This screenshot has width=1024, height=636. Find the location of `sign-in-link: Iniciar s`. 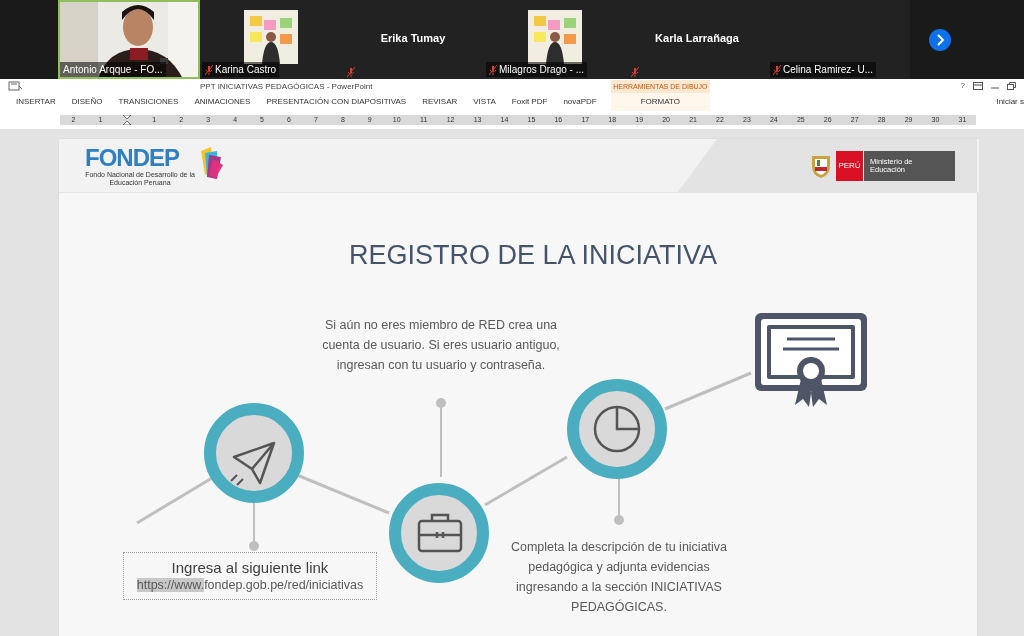

sign-in-link: Iniciar s is located at coordinates (1010, 102).